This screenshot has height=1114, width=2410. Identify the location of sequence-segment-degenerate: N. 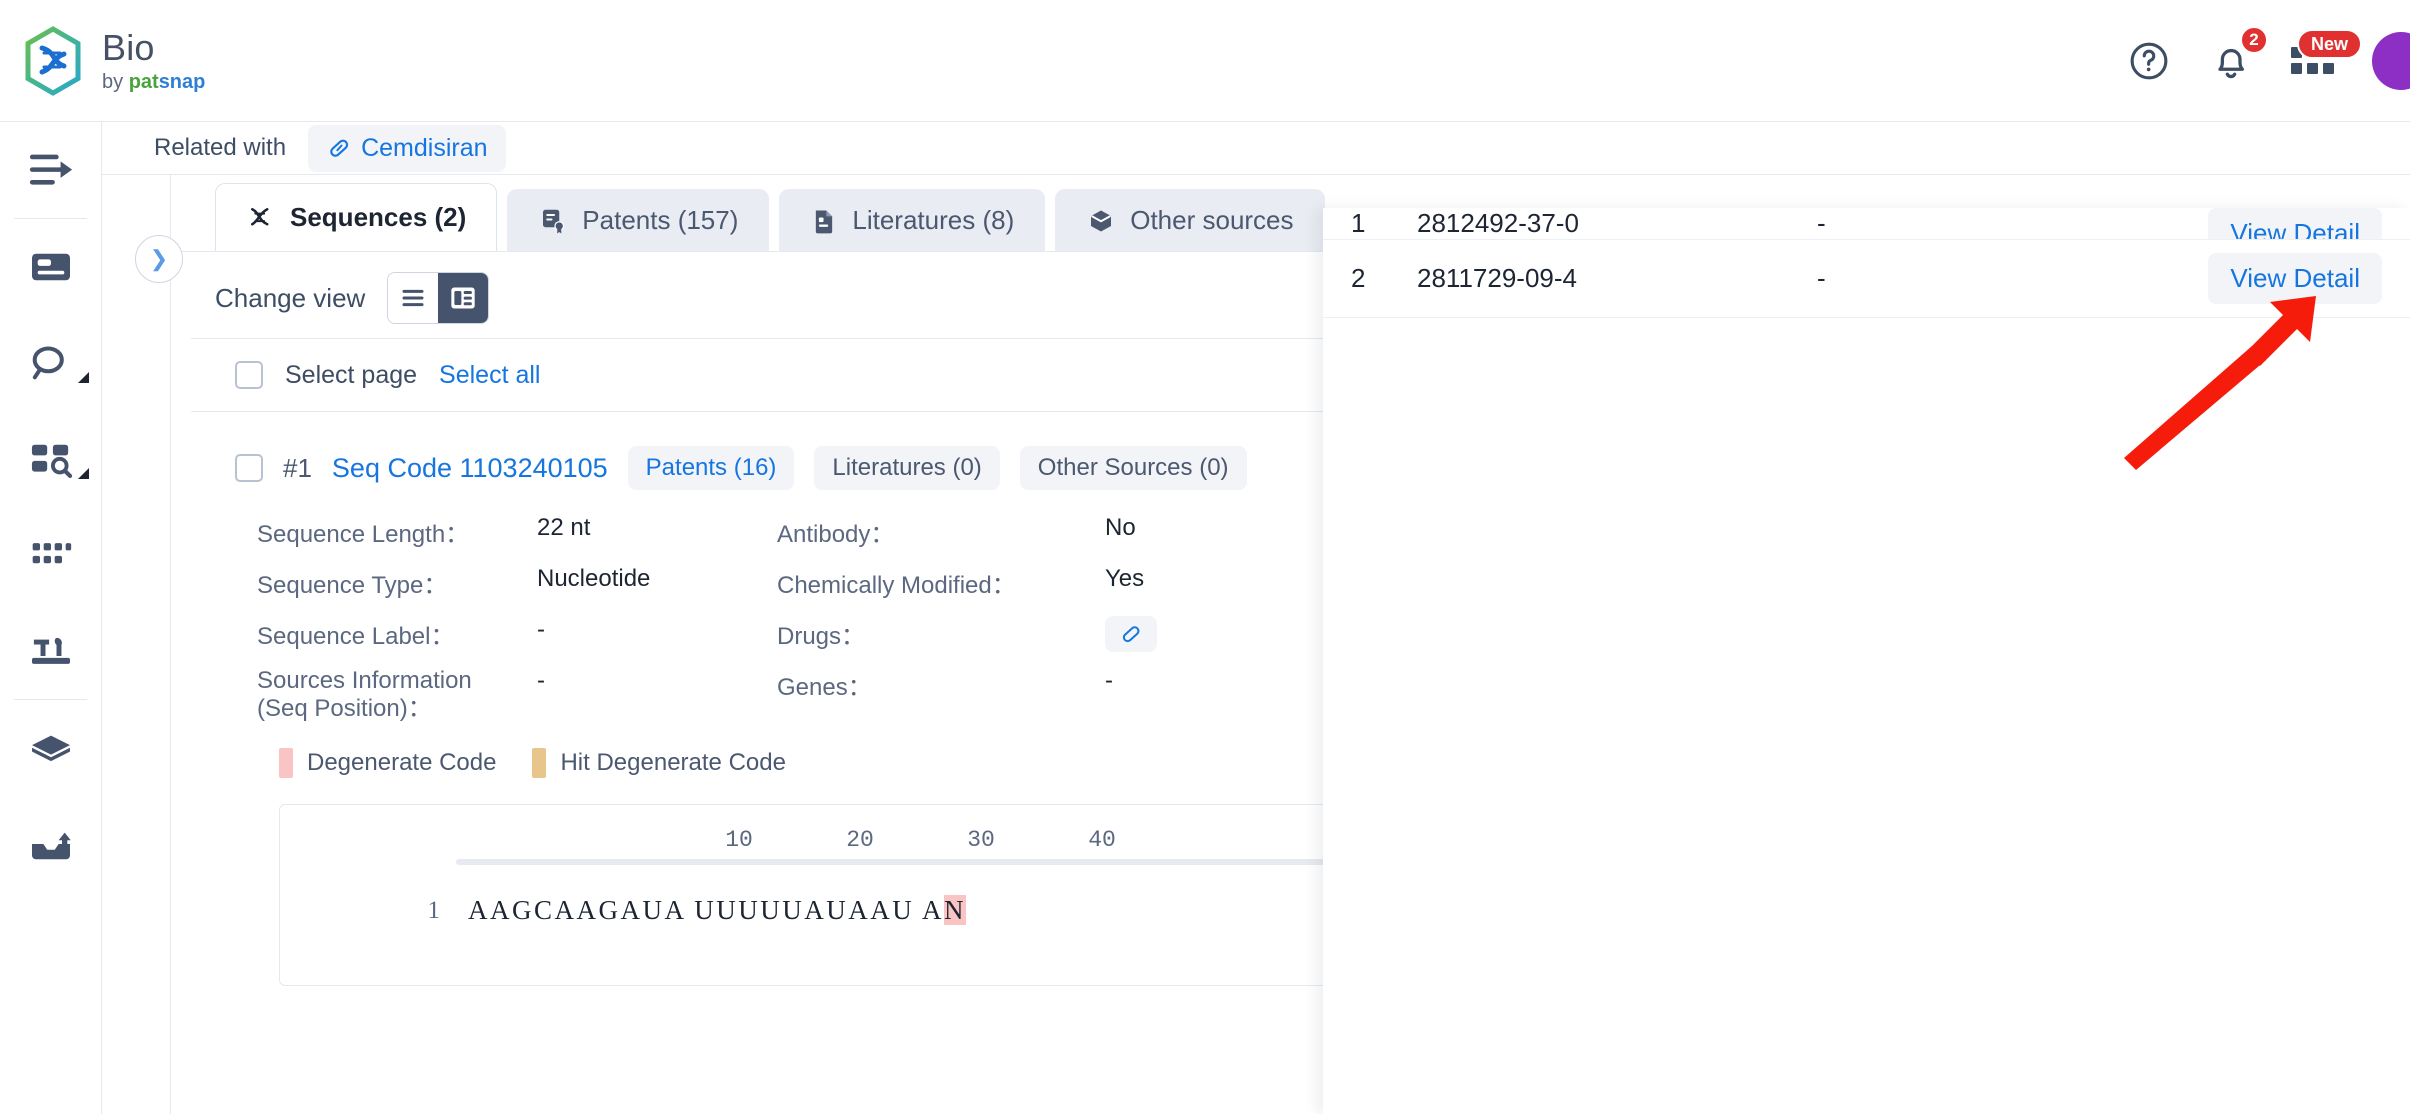
(955, 910).